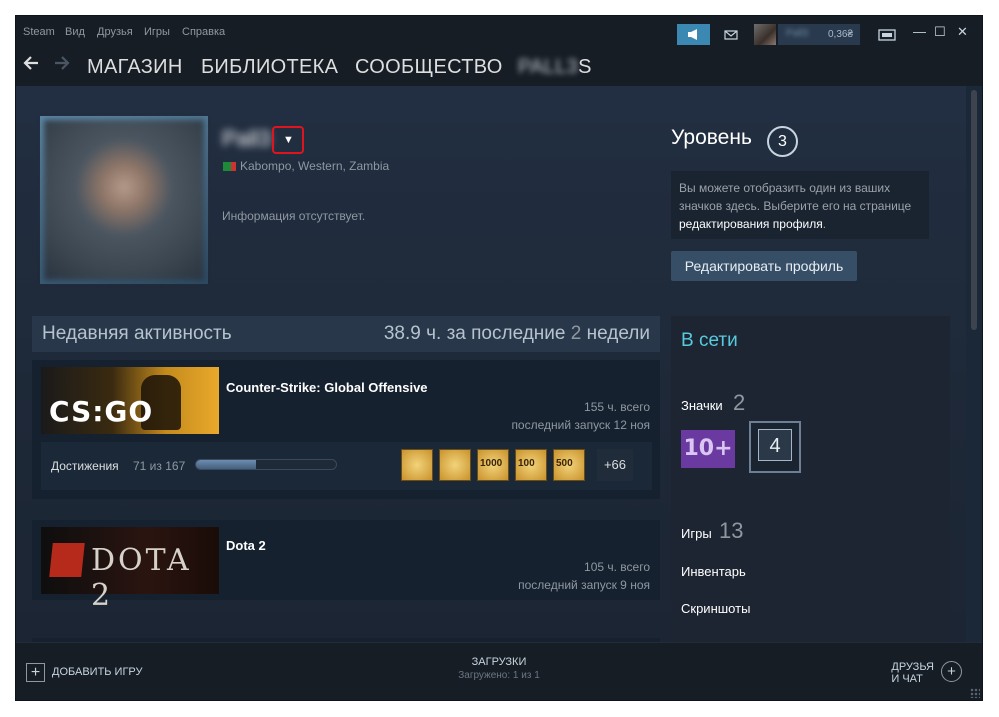 This screenshot has height=717, width=999. I want to click on badge-level-4: 4, so click(775, 447).